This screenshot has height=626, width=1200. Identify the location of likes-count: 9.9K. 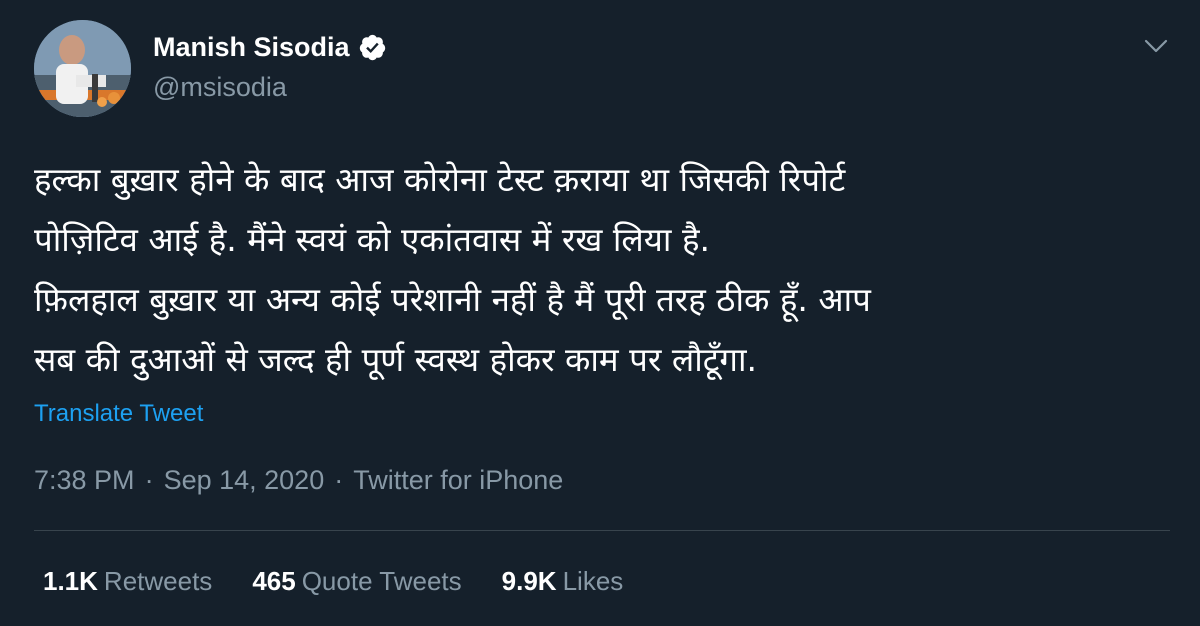
(529, 581).